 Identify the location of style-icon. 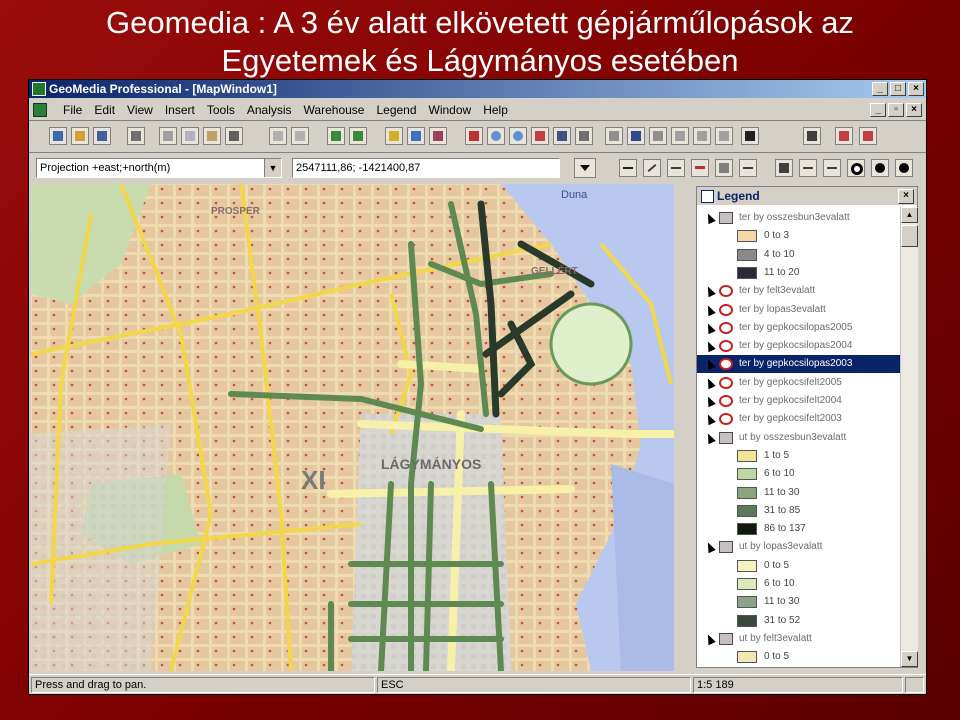
(636, 136).